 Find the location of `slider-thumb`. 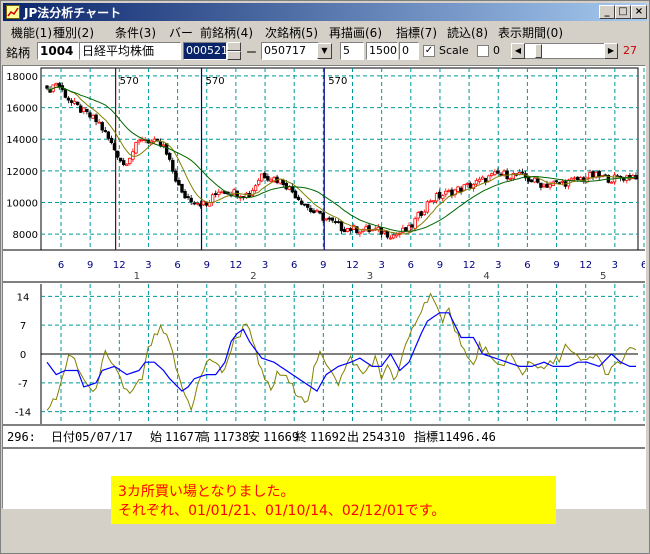

slider-thumb is located at coordinates (538, 51).